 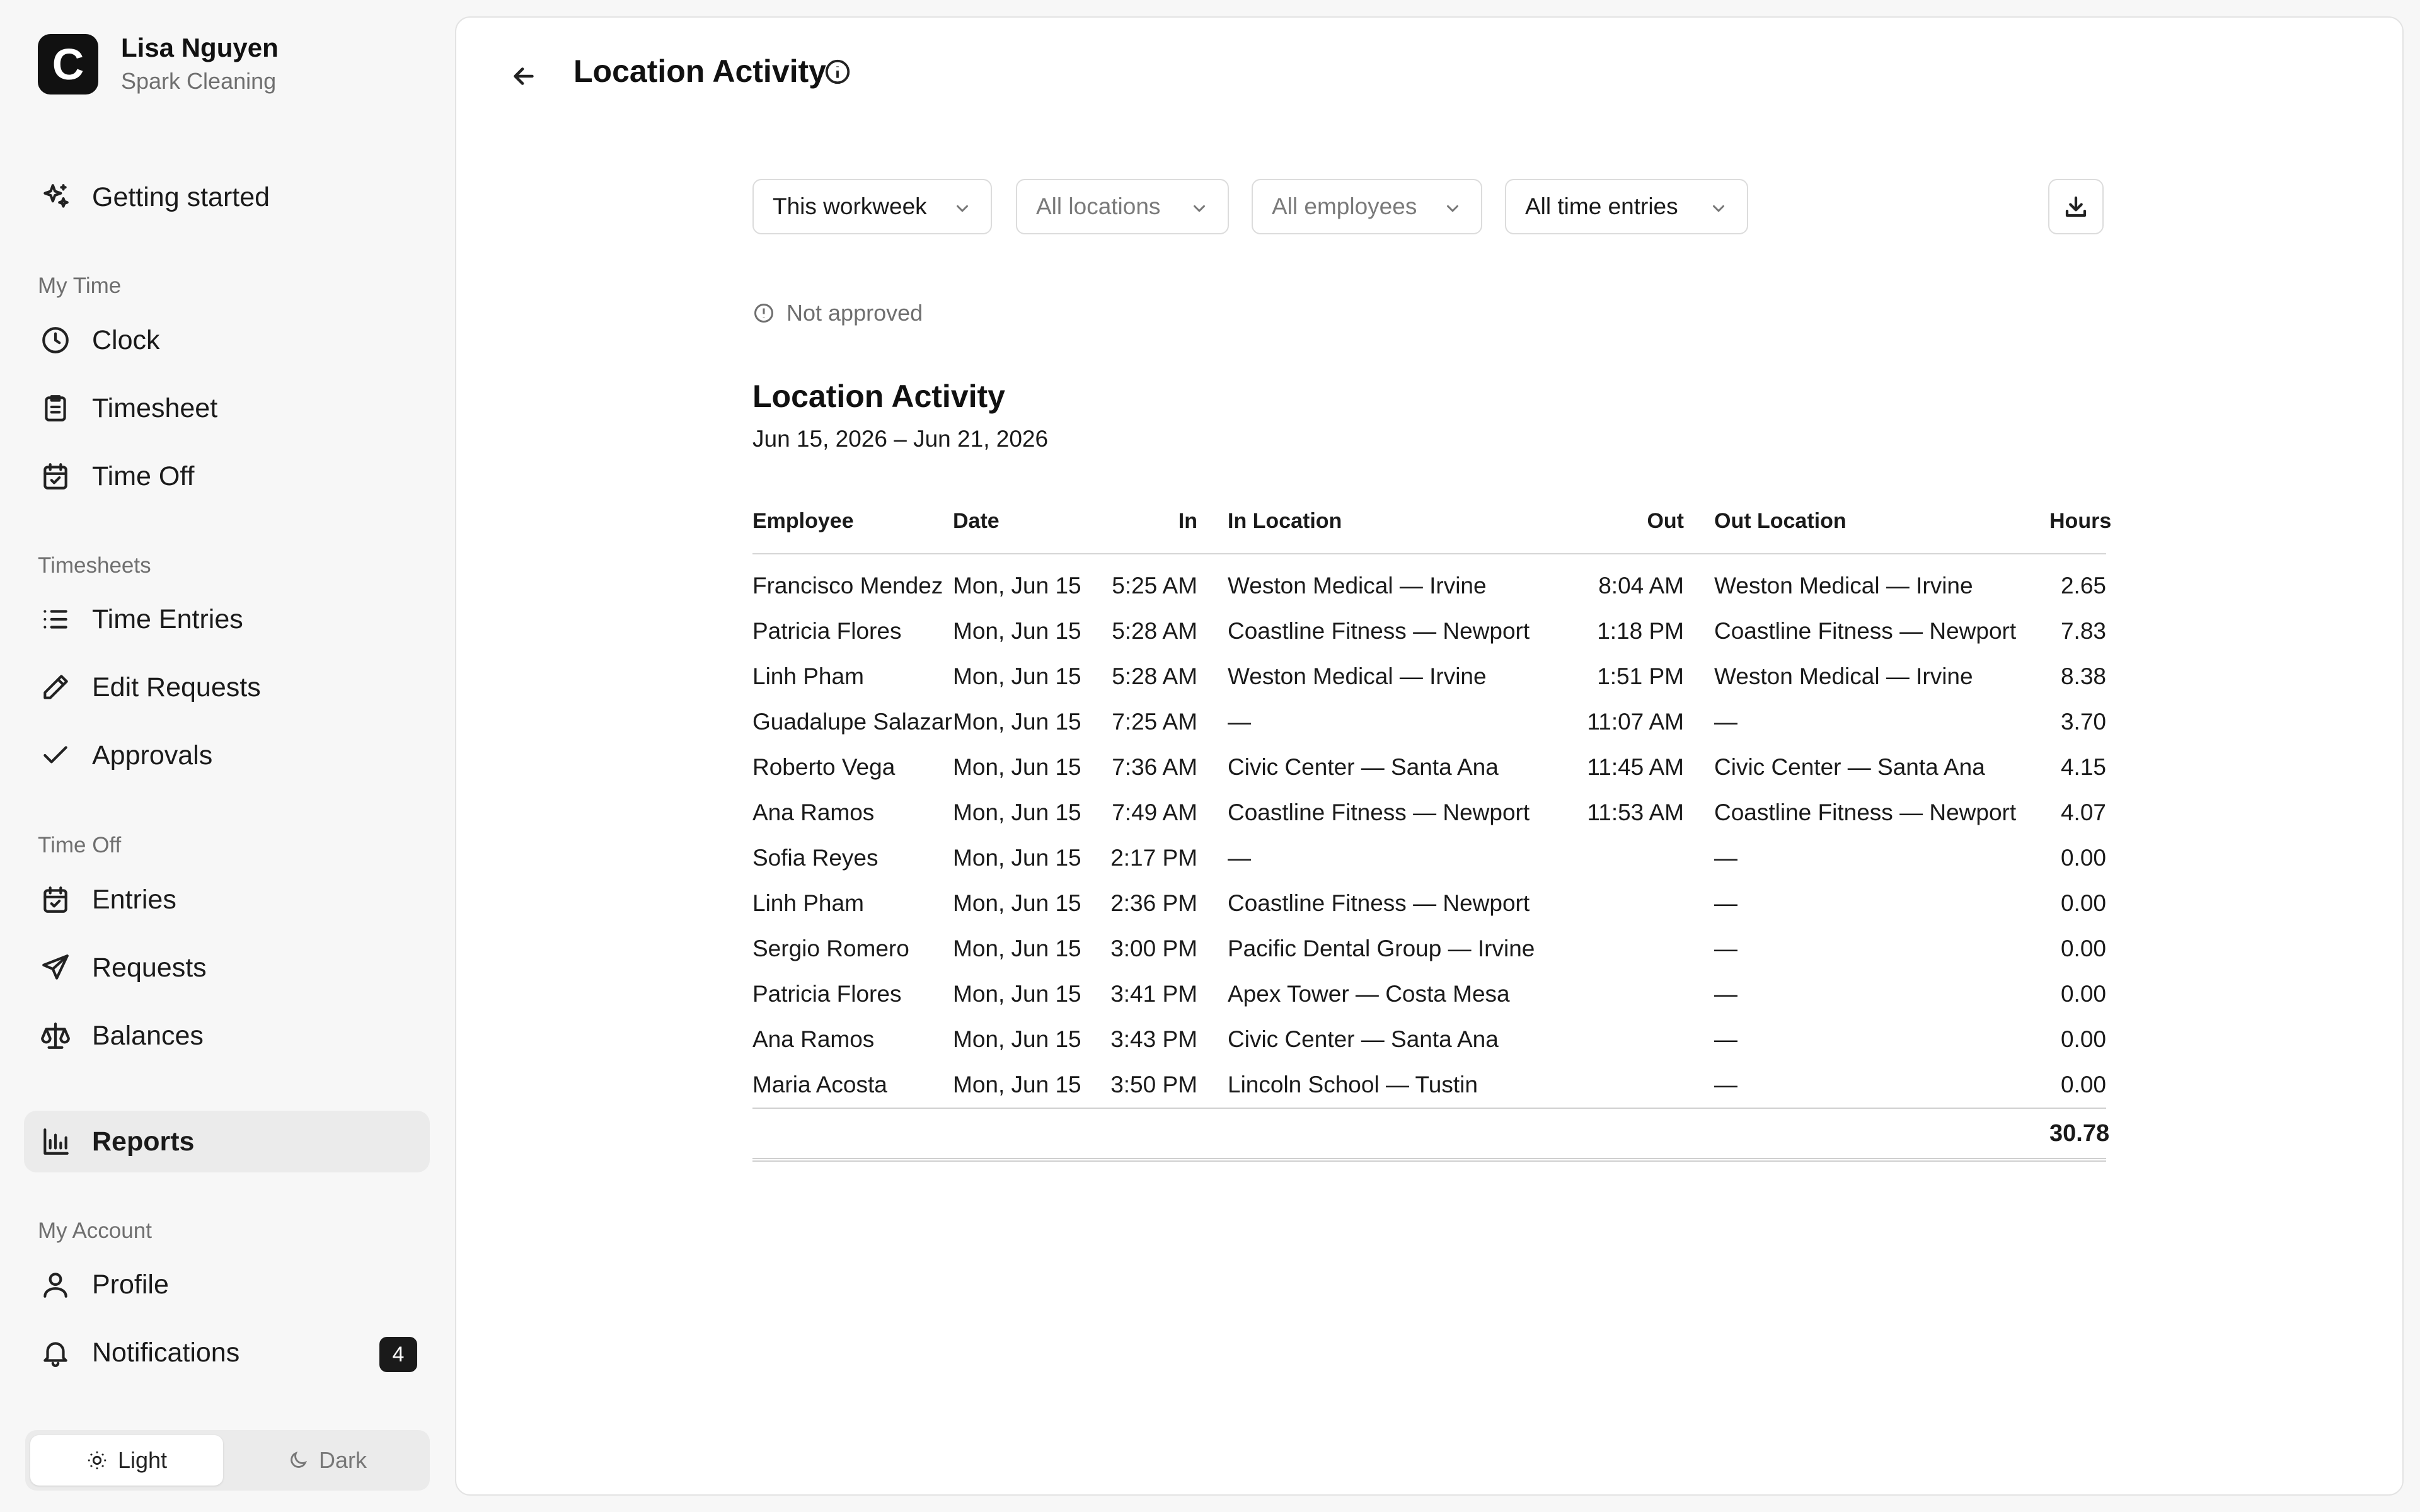 I want to click on employees-filter-value: All employees, so click(x=1344, y=206).